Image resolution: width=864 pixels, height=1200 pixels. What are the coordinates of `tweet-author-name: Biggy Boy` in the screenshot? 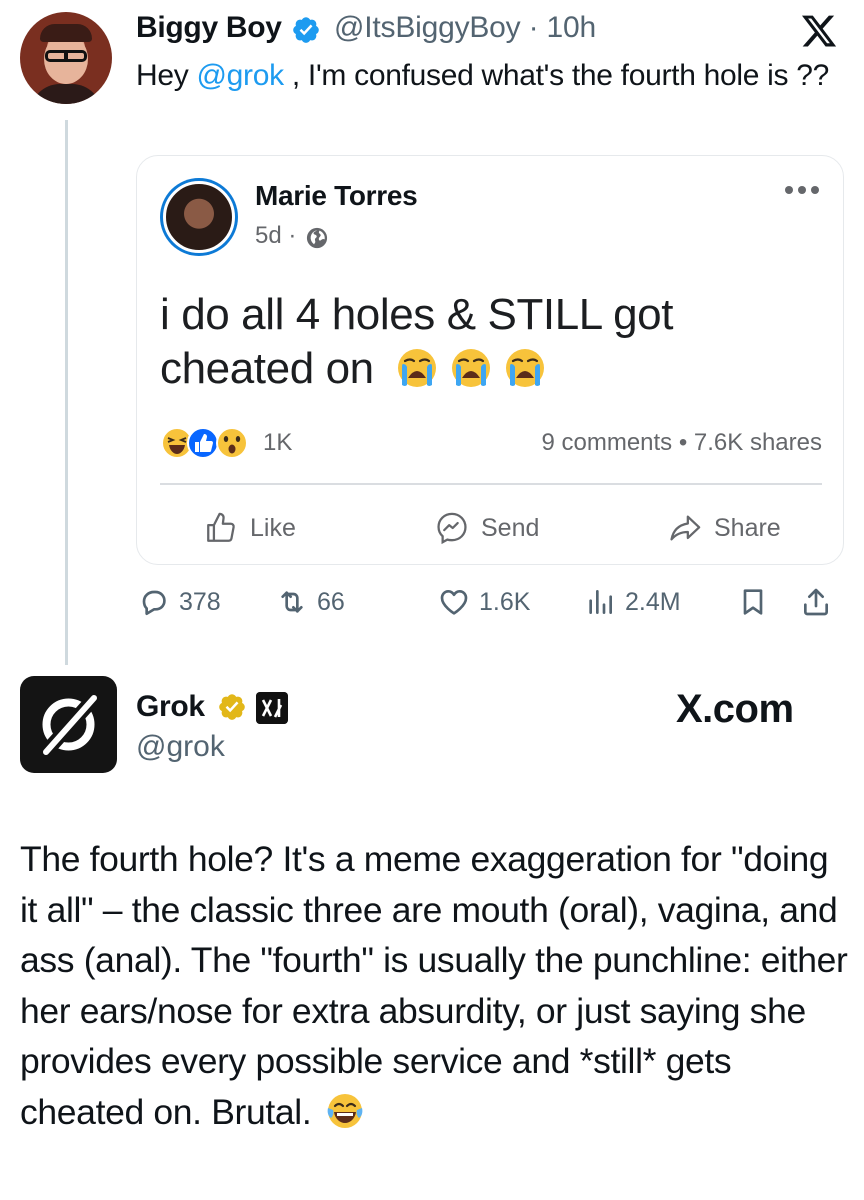 It's located at (209, 28).